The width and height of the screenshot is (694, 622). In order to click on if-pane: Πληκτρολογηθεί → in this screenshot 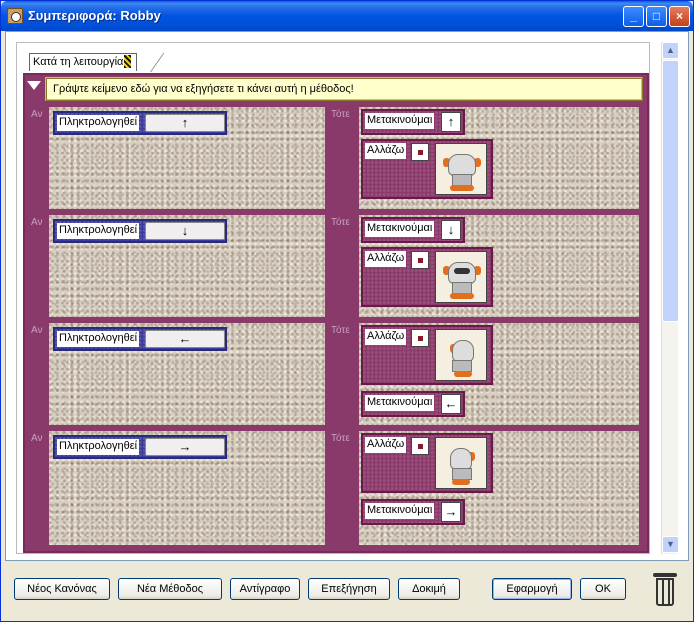, I will do `click(187, 488)`.